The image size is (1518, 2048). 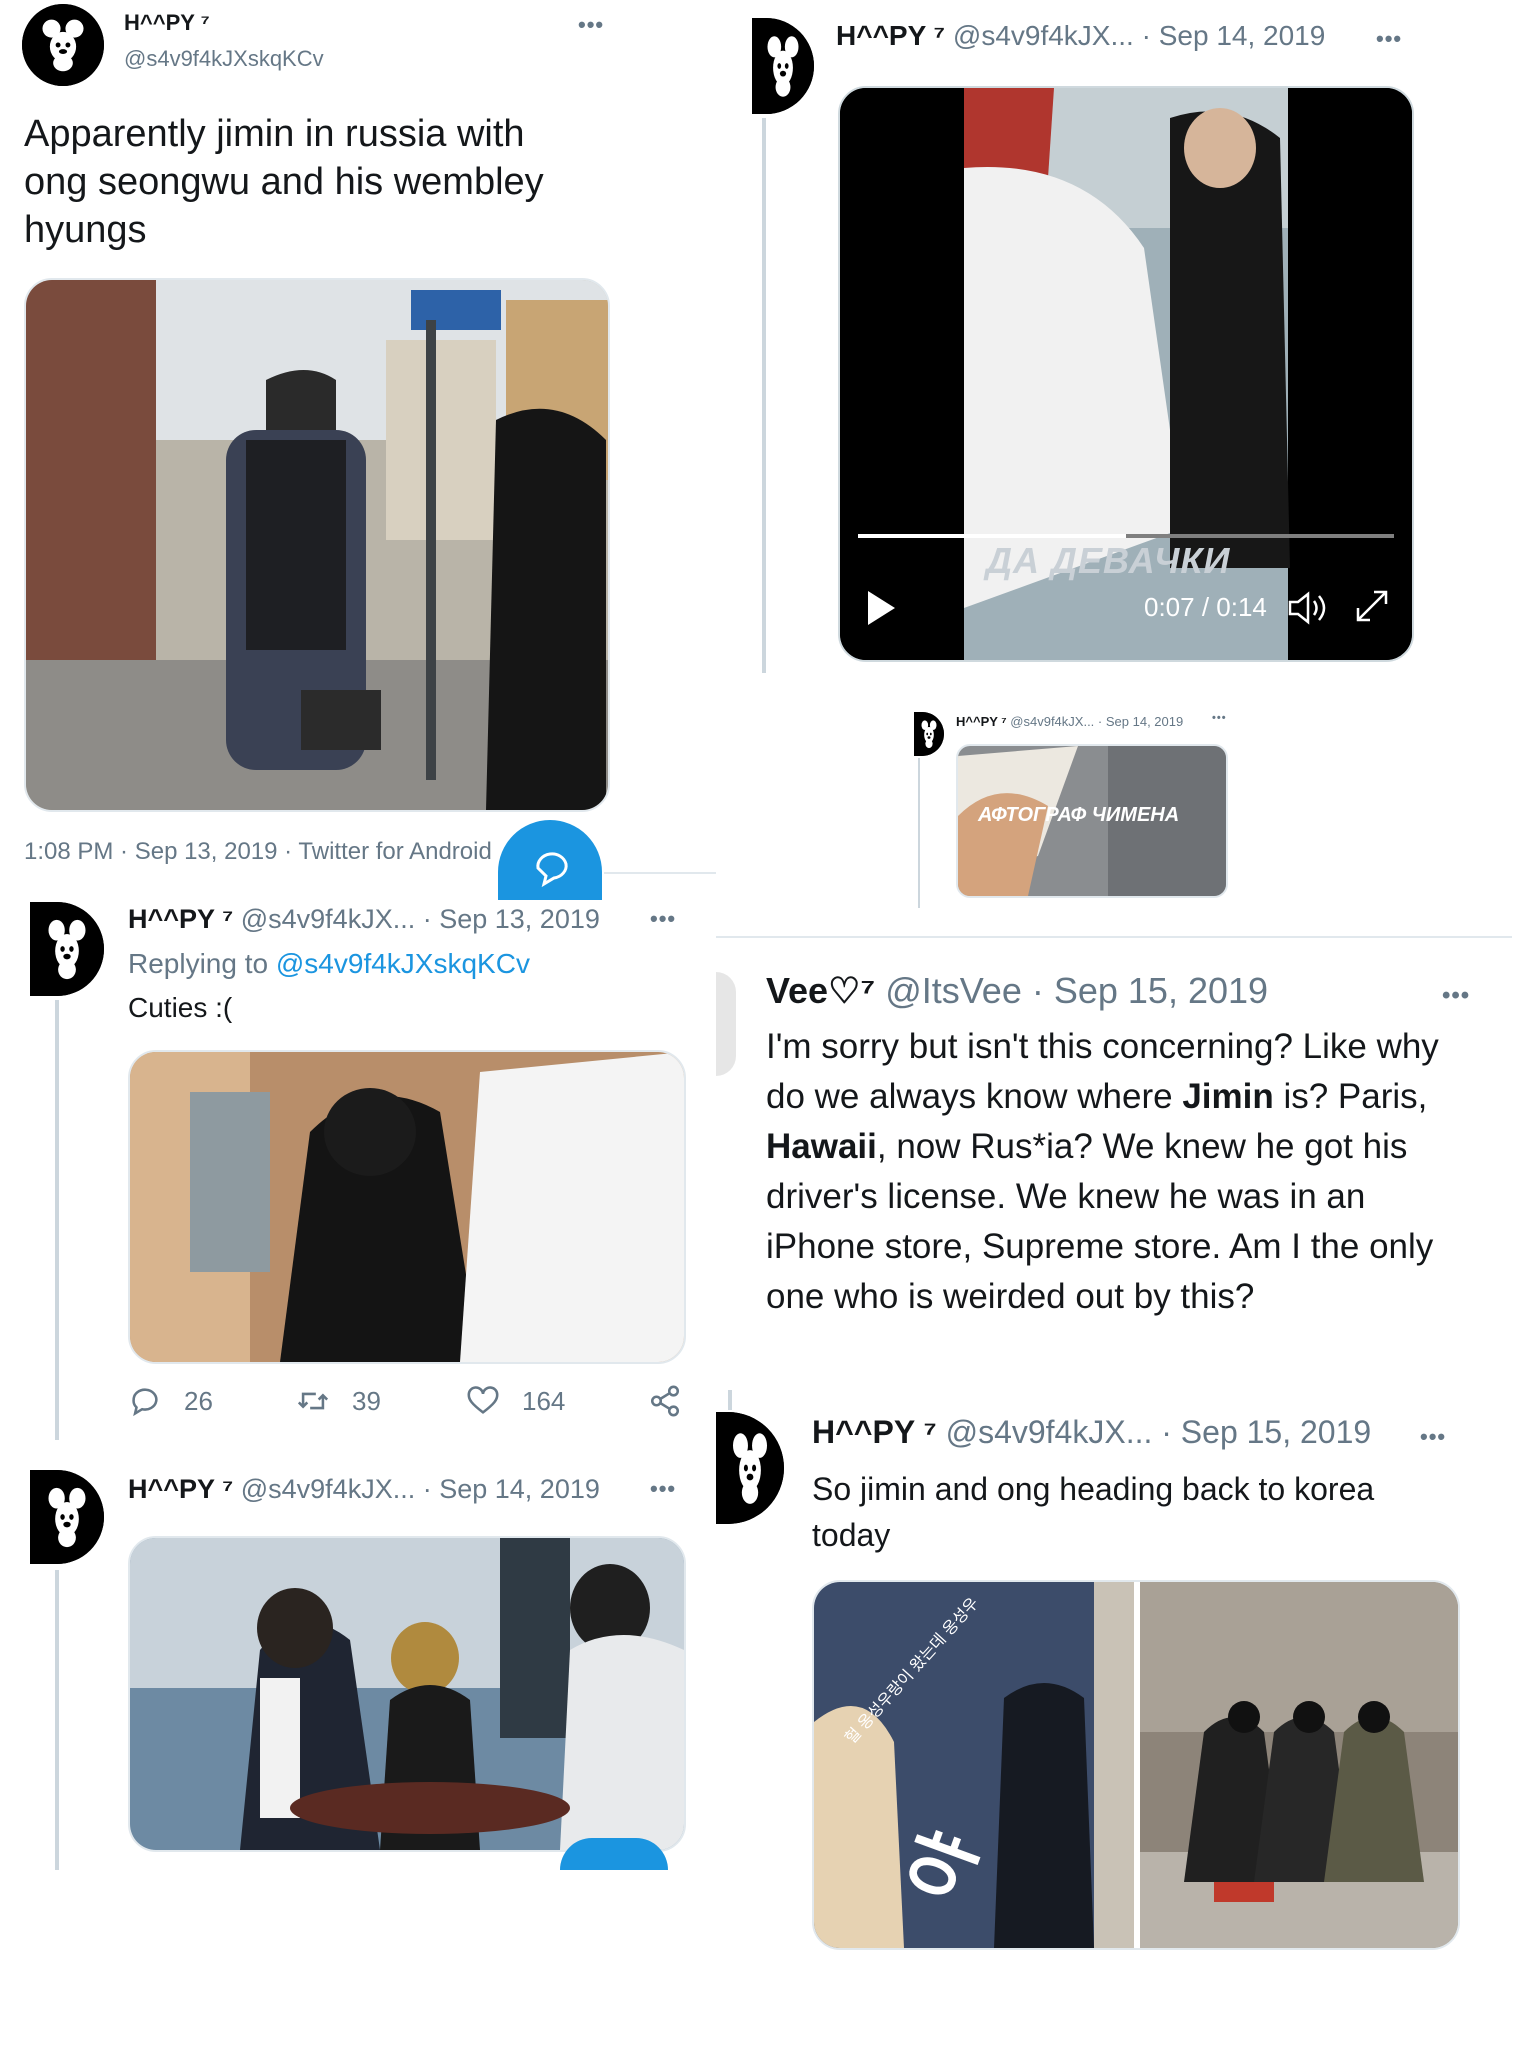 I want to click on video-progress-fill, so click(x=992, y=536).